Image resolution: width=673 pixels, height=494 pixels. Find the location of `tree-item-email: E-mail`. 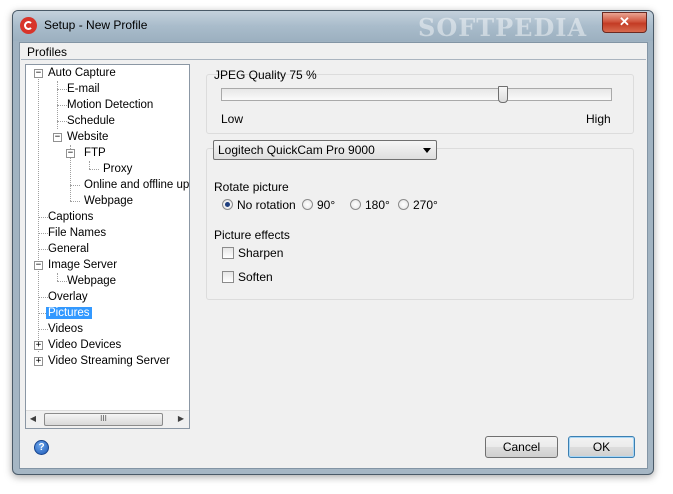

tree-item-email: E-mail is located at coordinates (83, 89).